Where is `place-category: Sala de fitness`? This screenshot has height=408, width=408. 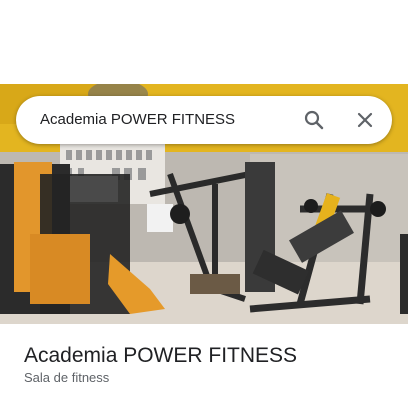
place-category: Sala de fitness is located at coordinates (67, 377).